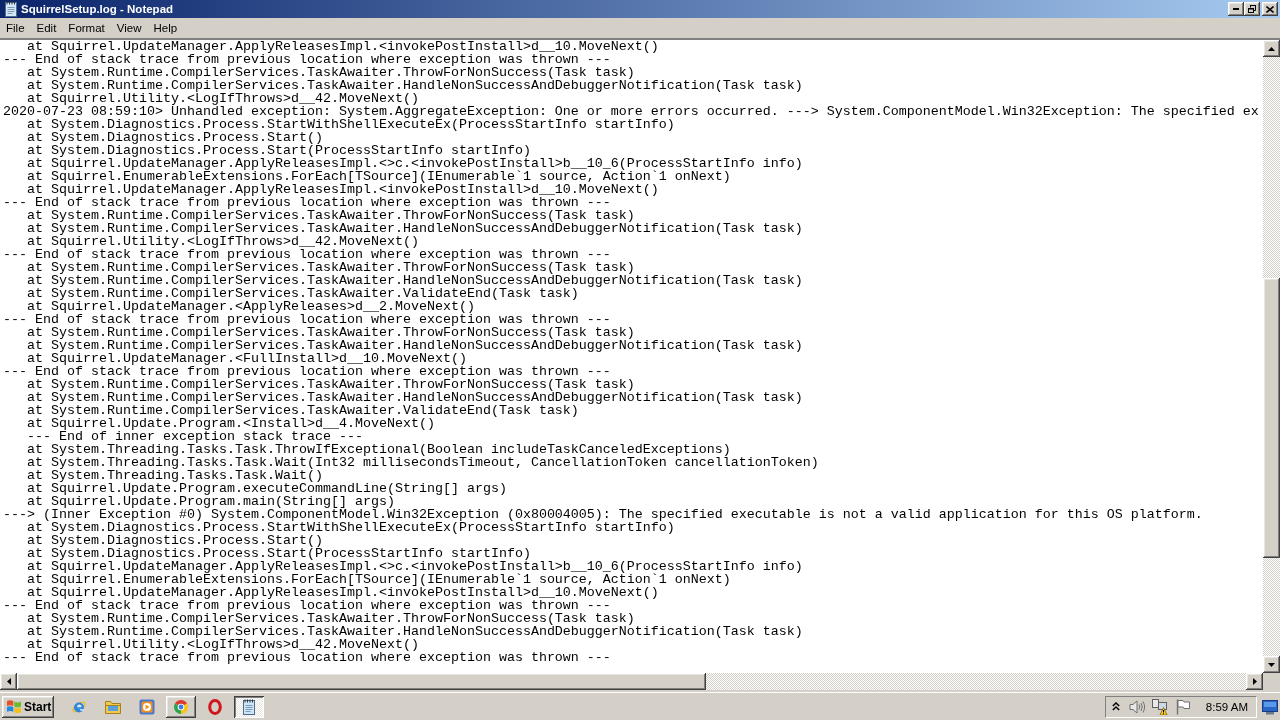 Image resolution: width=1280 pixels, height=720 pixels. Describe the element at coordinates (113, 706) in the screenshot. I see `folder-icon` at that location.